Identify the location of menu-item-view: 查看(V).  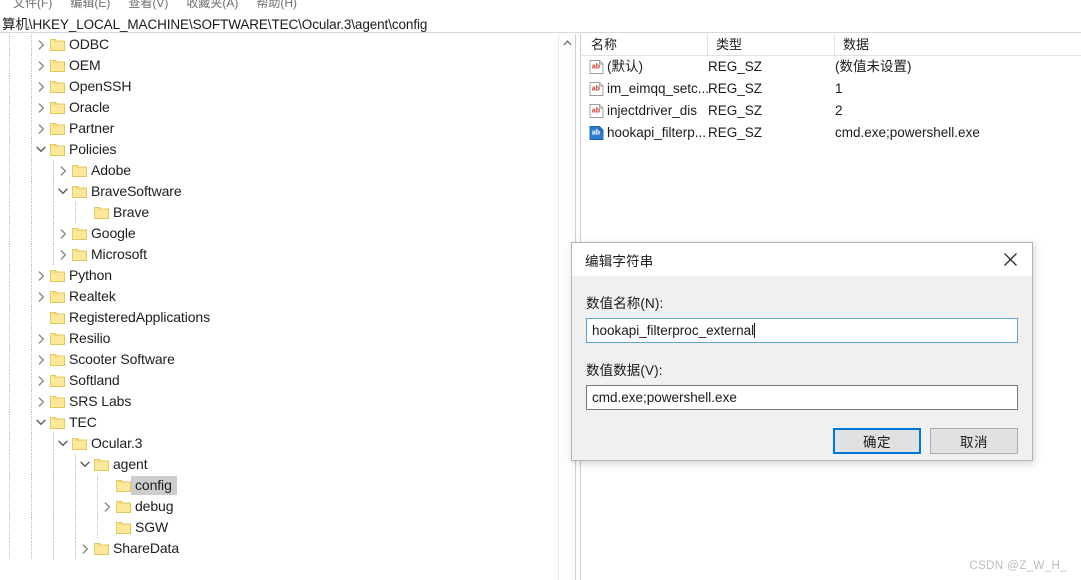
(148, 6).